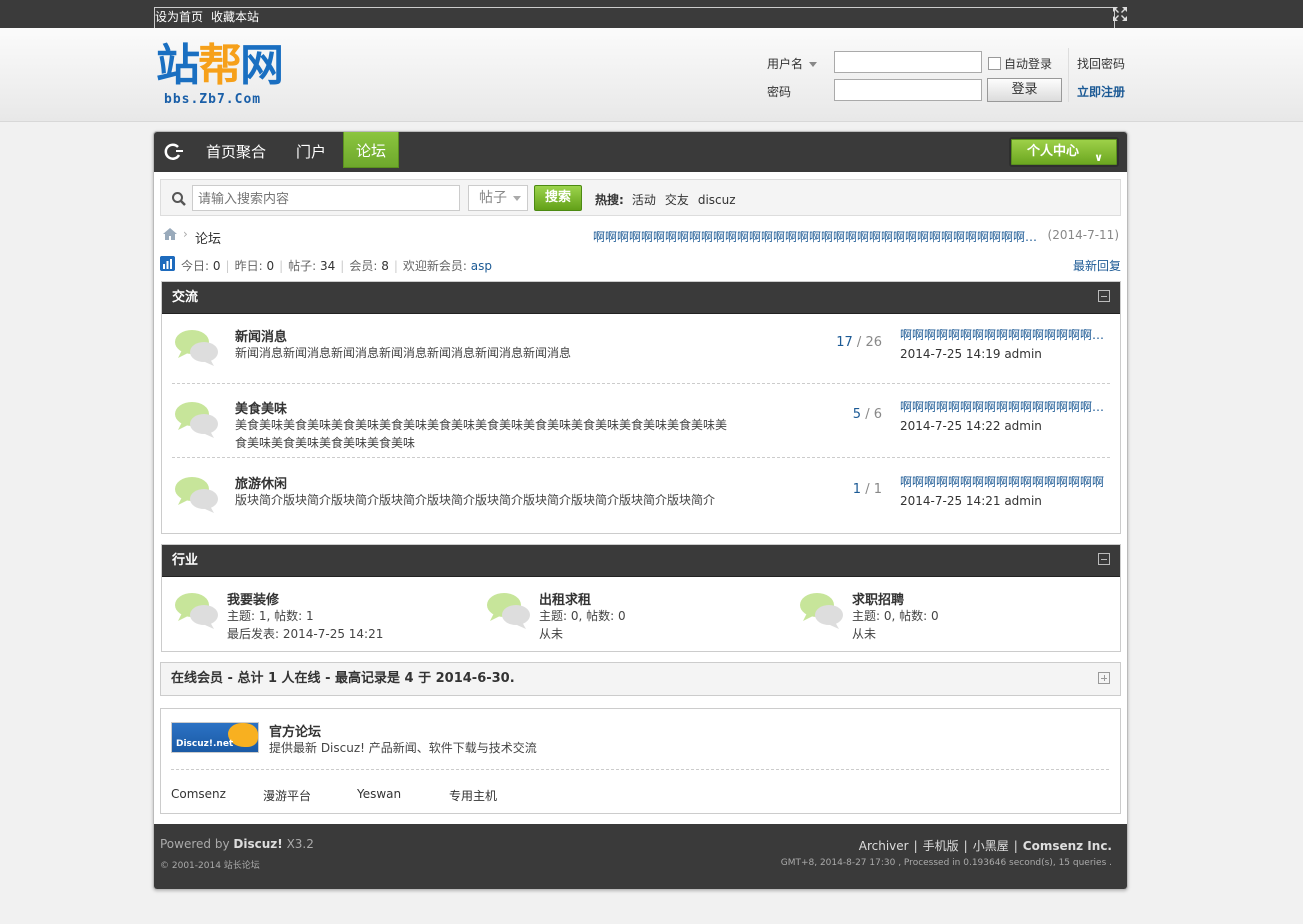  What do you see at coordinates (403, 353) in the screenshot?
I see `forum-desc: 新闻消息新闻消息新闻消息新闻消息新闻消息新闻消息新闻消息` at bounding box center [403, 353].